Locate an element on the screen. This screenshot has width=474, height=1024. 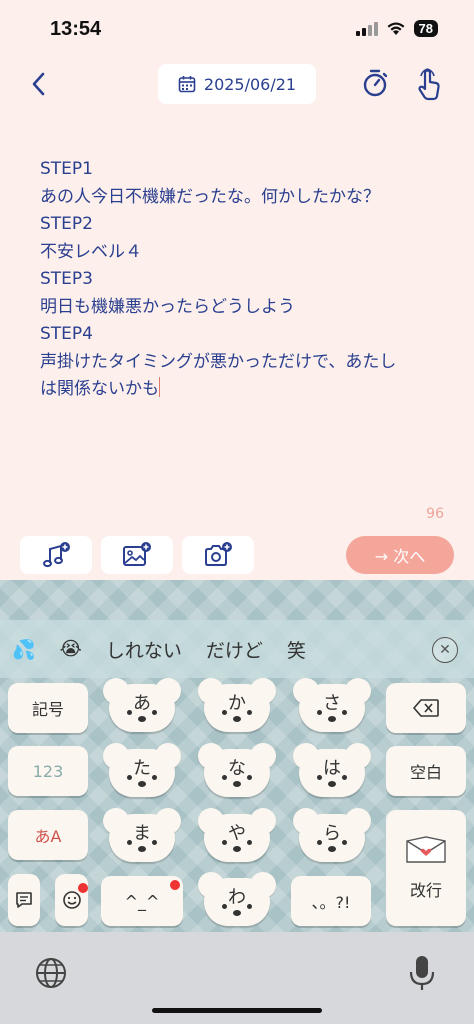
cellular-signal-icon is located at coordinates (366, 28).